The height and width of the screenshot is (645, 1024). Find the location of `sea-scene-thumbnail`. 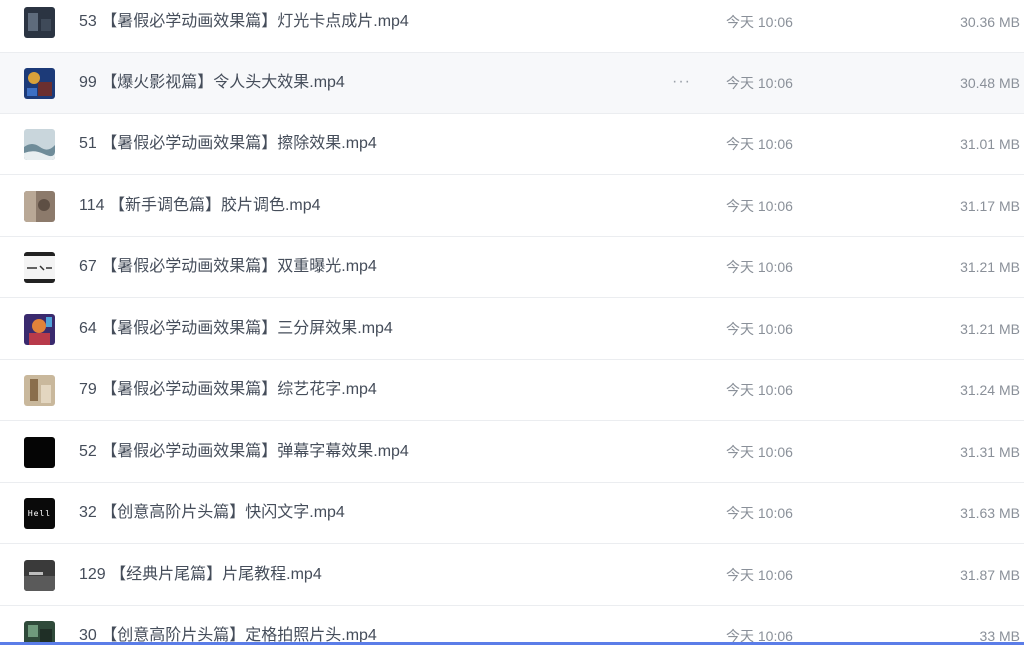

sea-scene-thumbnail is located at coordinates (39, 144).